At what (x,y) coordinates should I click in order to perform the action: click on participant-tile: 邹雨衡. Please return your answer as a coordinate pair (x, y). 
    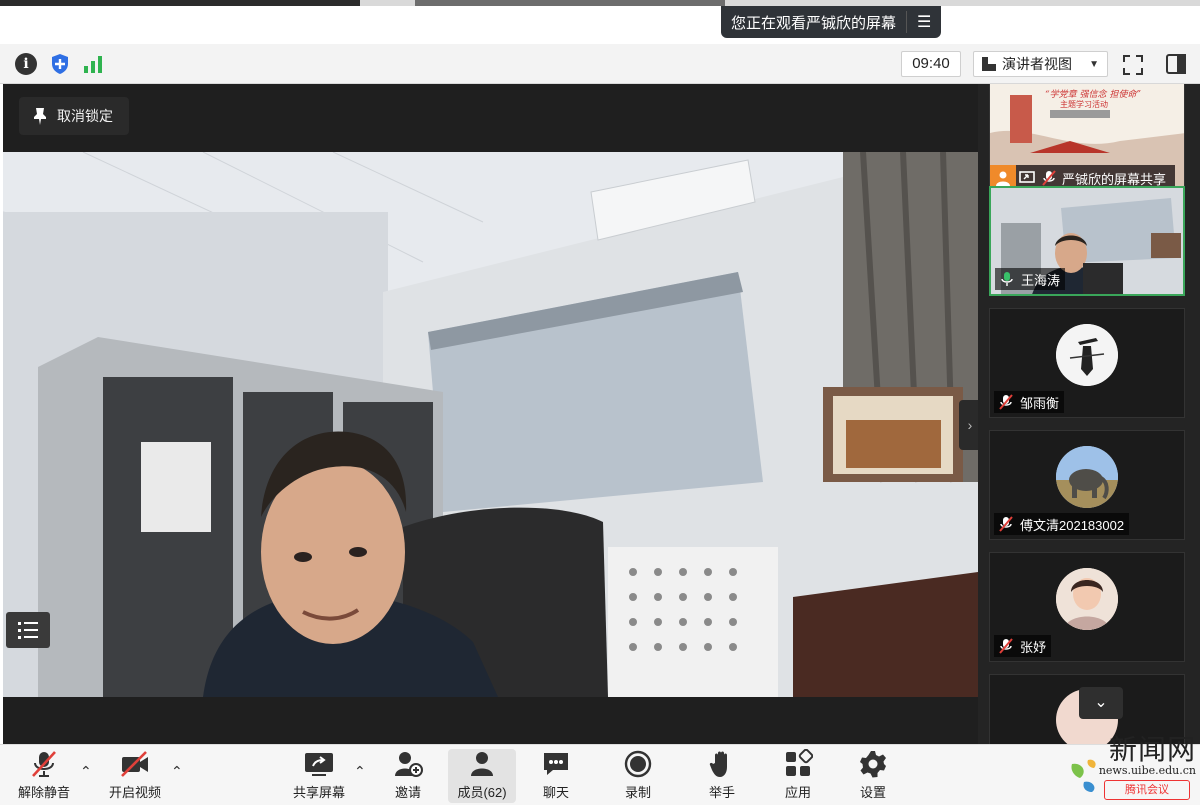
    Looking at the image, I should click on (1087, 363).